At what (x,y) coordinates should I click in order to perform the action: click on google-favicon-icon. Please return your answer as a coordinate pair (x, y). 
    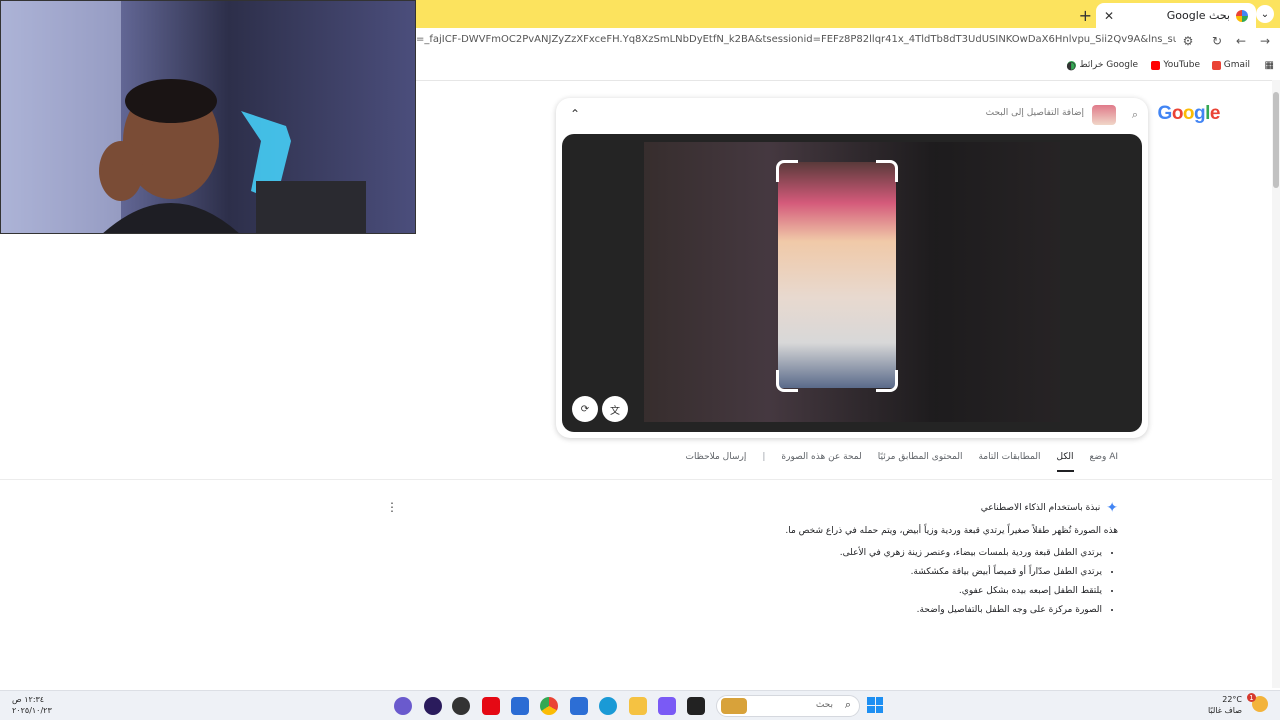
    Looking at the image, I should click on (1242, 15).